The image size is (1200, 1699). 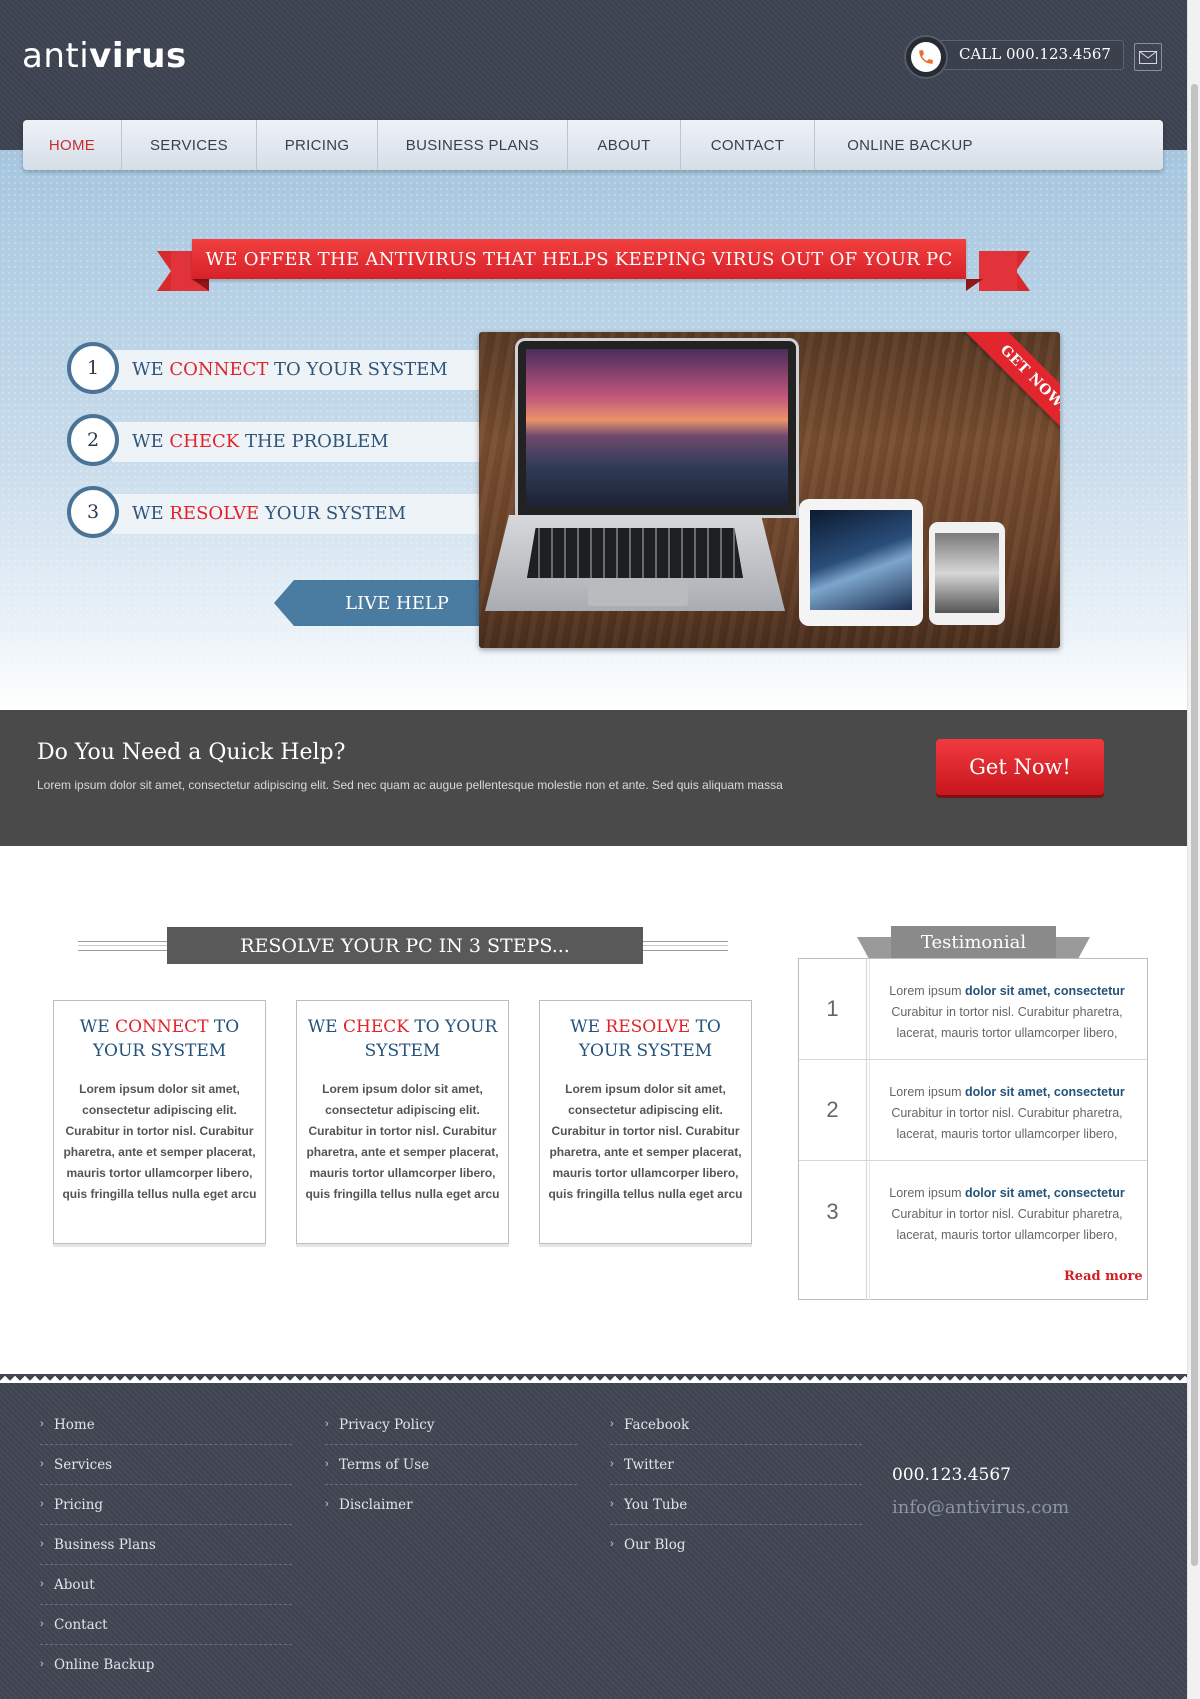 I want to click on footer-link-terms-of-use: › Terms of Use, so click(x=451, y=1465).